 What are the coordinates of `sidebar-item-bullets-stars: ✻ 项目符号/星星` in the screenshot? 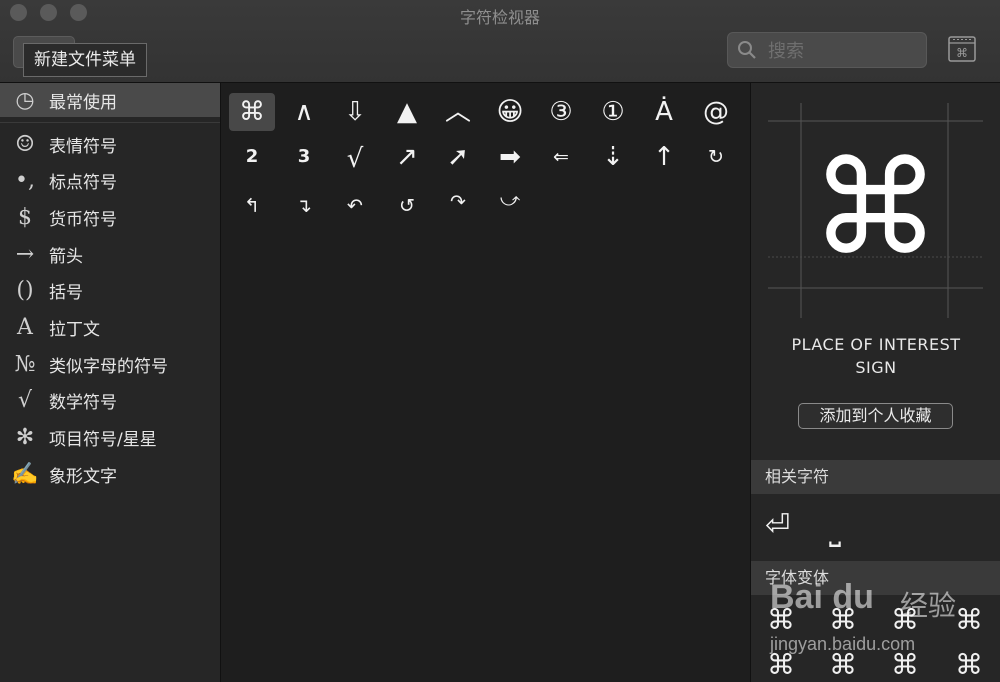 It's located at (110, 437).